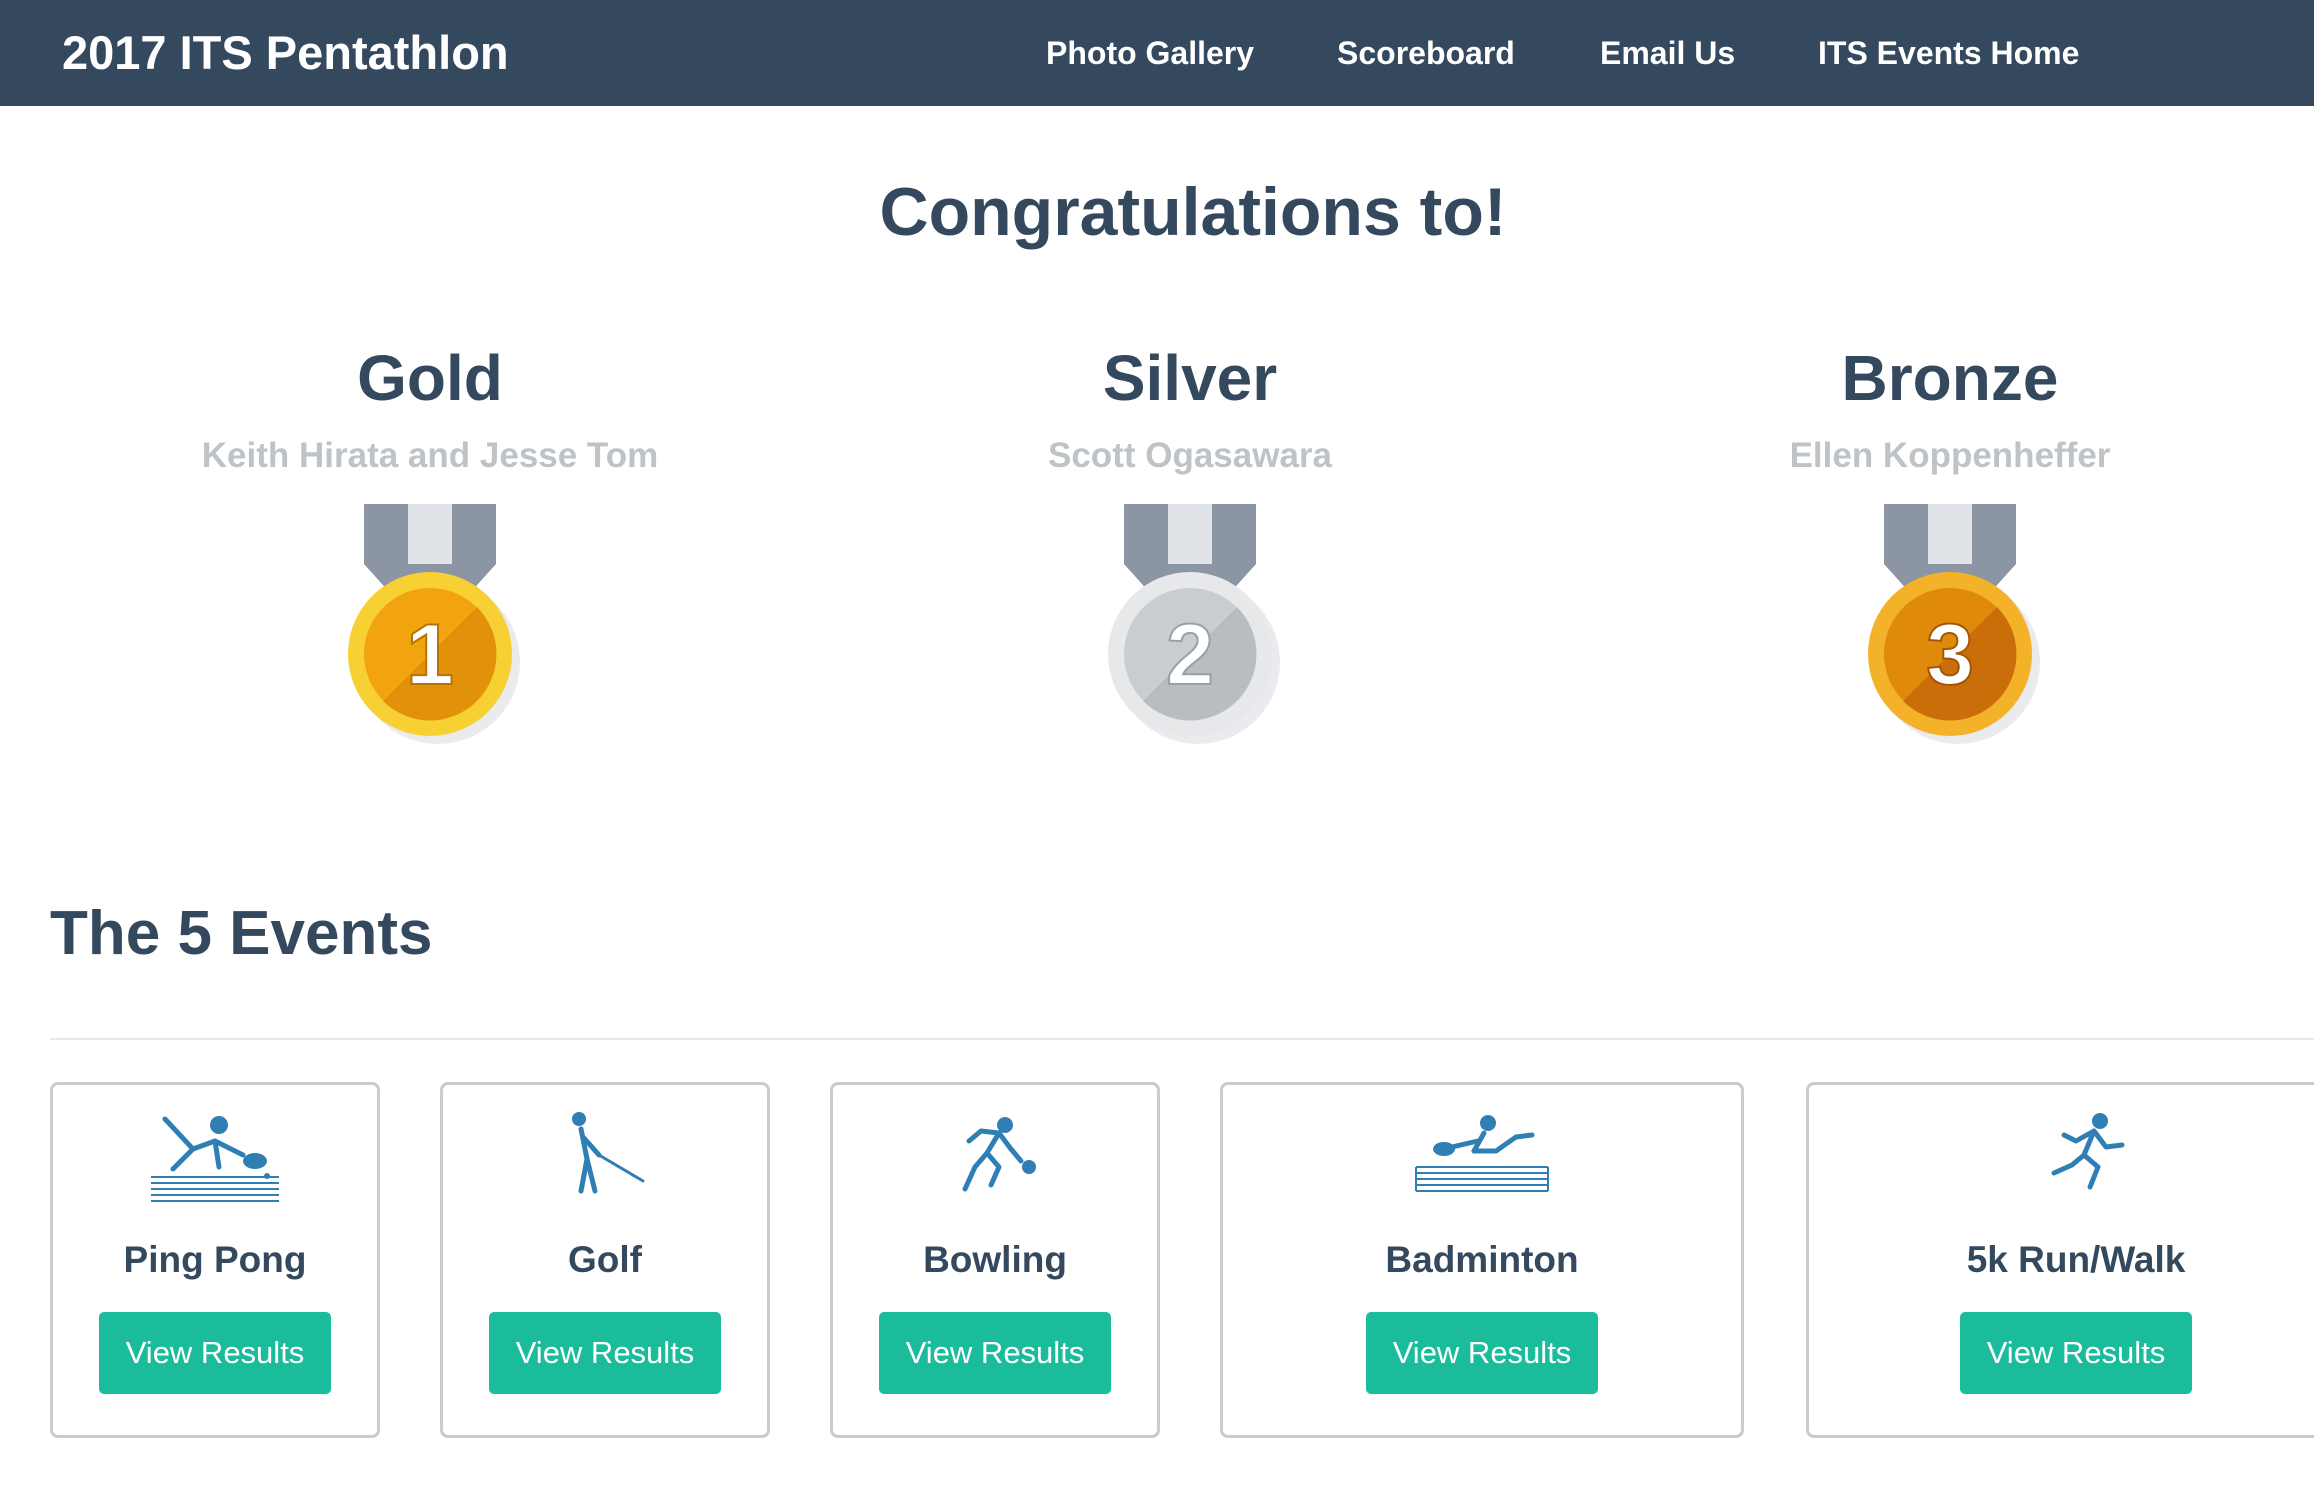 The height and width of the screenshot is (1488, 2314). I want to click on event-name: Golf, so click(605, 1259).